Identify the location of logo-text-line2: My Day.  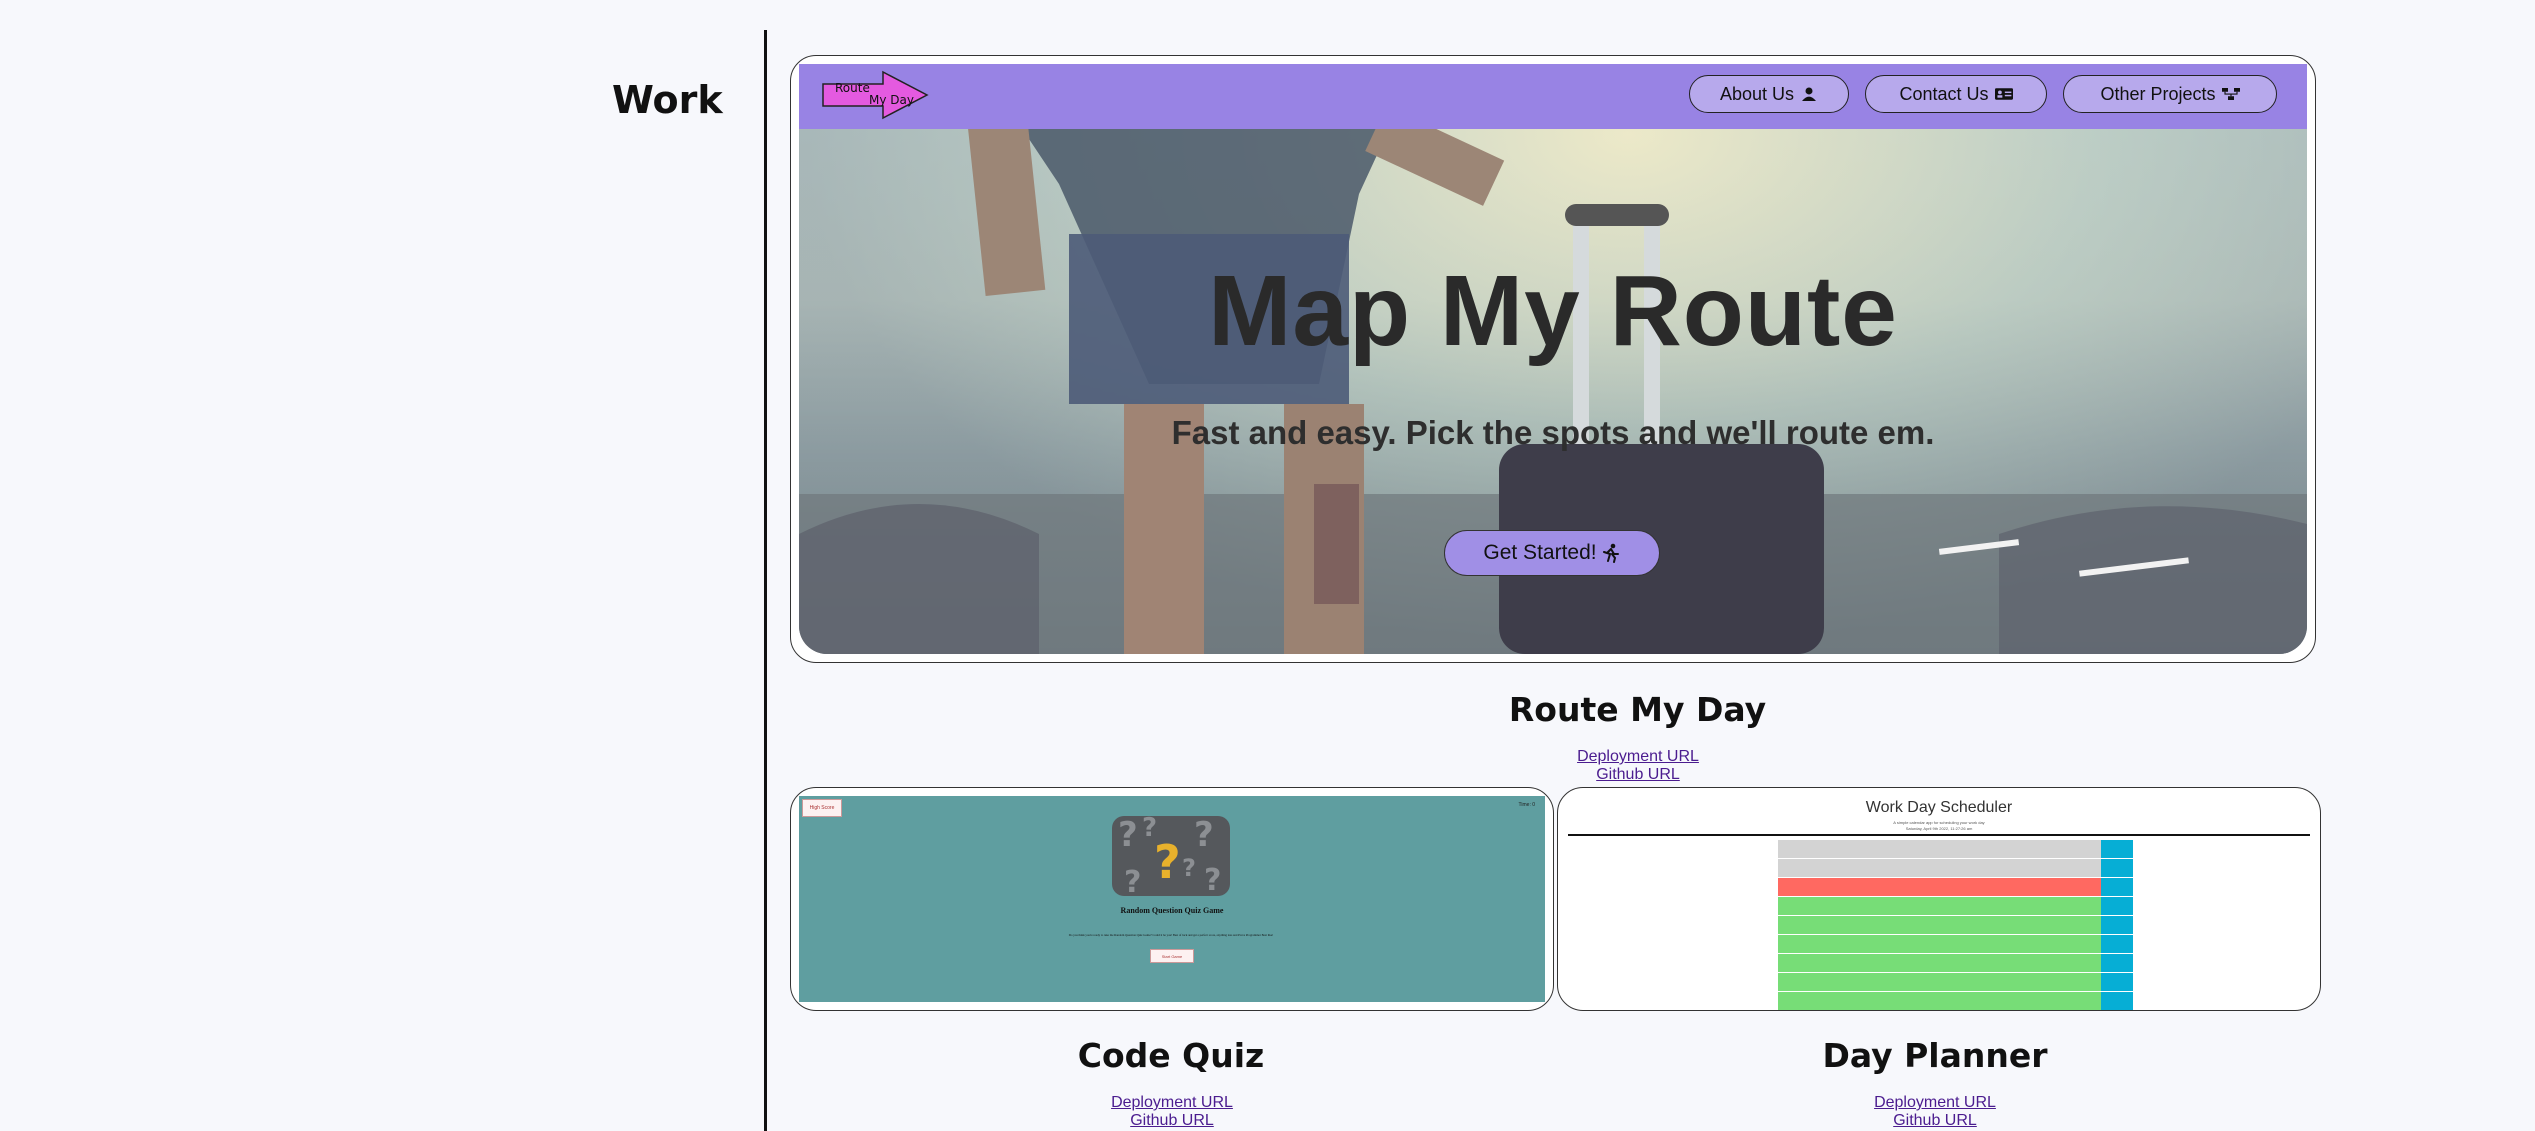
(891, 100).